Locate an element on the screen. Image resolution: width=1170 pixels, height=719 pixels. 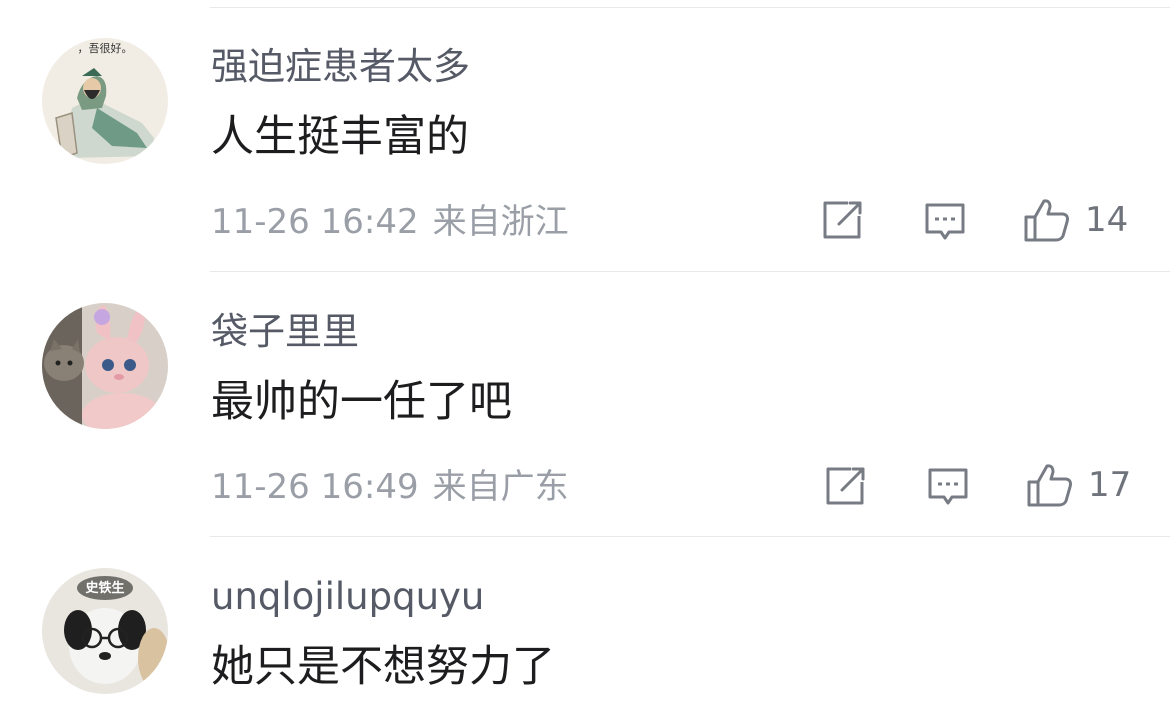
avatar: 史铁生 is located at coordinates (105, 631).